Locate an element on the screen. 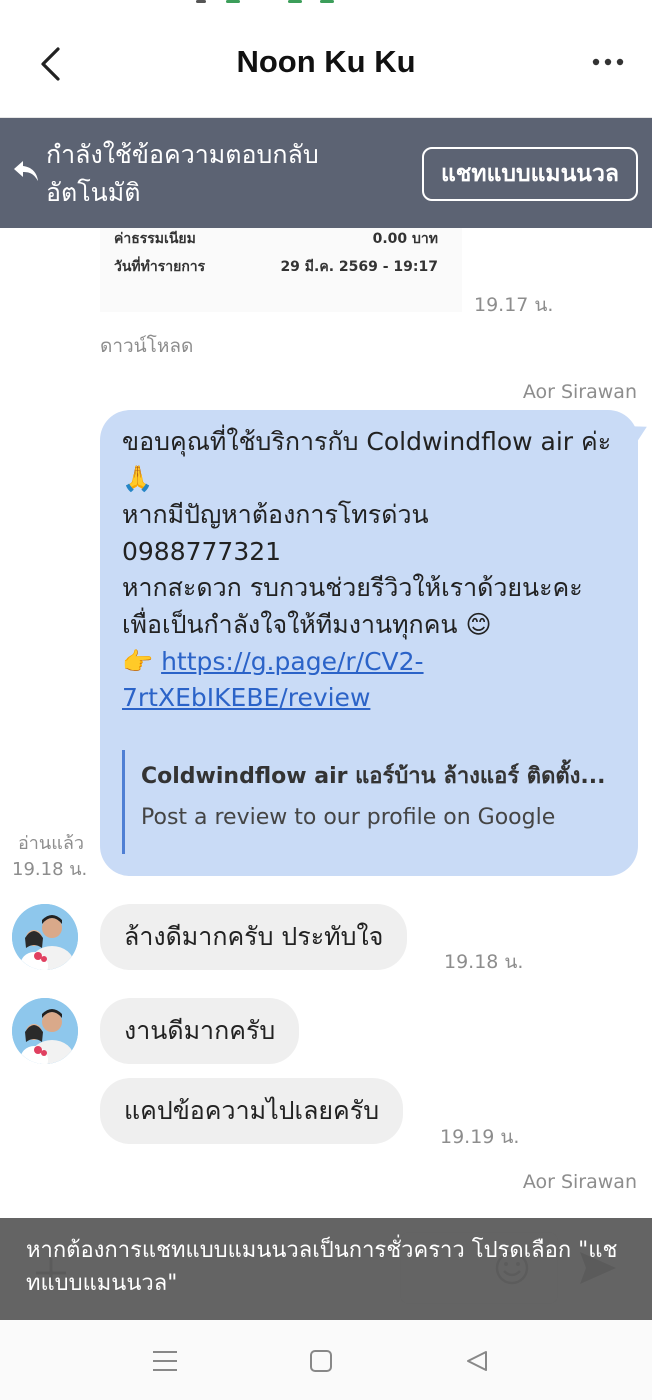 The width and height of the screenshot is (652, 1400). chevron-left-icon is located at coordinates (50, 64).